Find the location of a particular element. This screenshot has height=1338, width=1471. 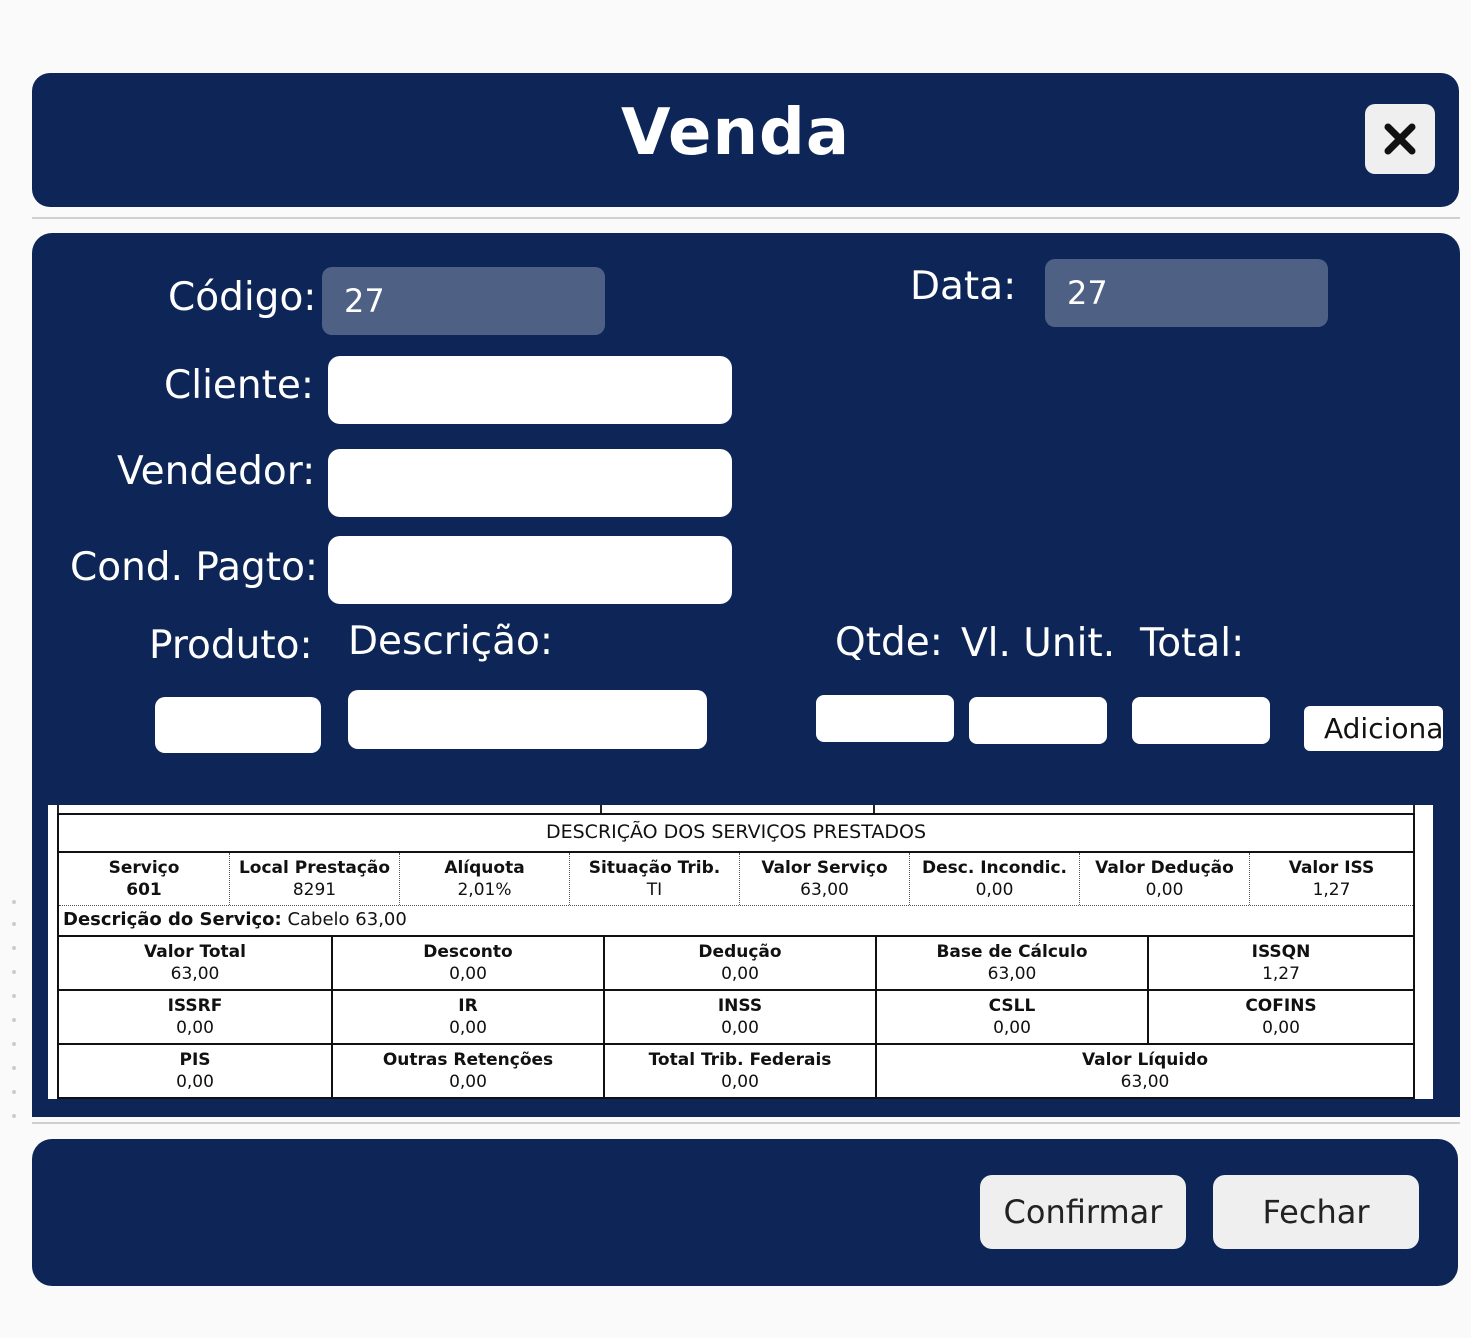

cell-header: Base de Cálculo is located at coordinates (1012, 952).